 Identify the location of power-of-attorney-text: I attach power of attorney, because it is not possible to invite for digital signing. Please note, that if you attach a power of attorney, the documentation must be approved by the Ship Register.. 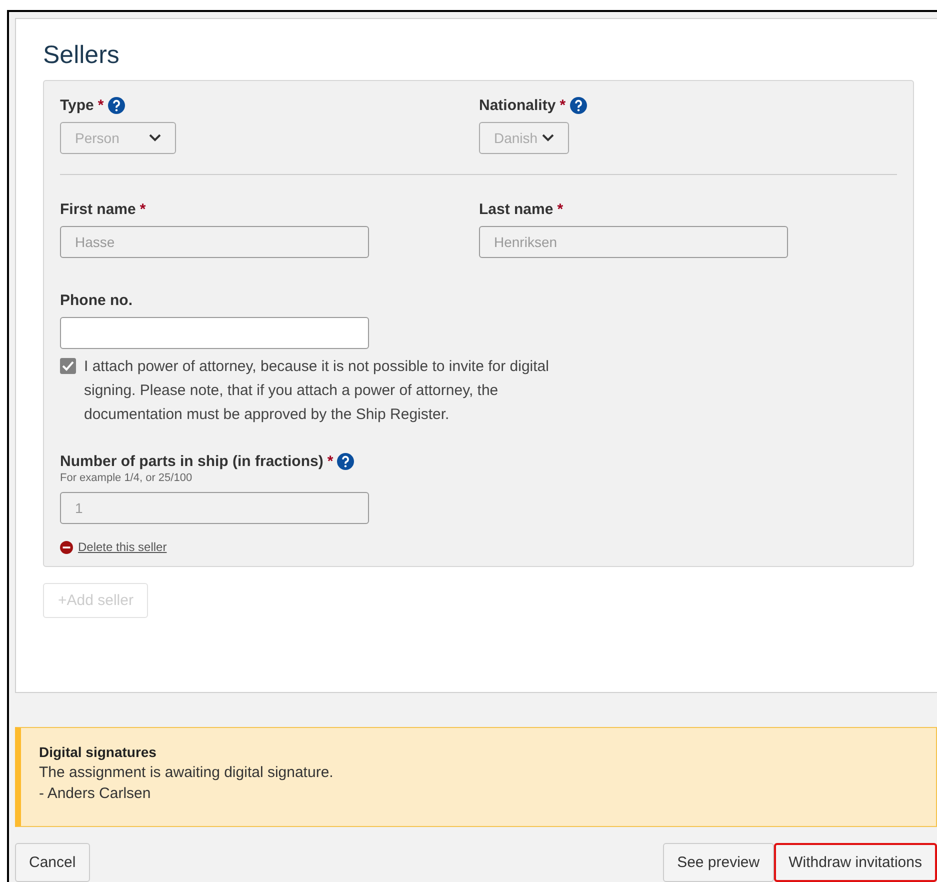
(317, 391).